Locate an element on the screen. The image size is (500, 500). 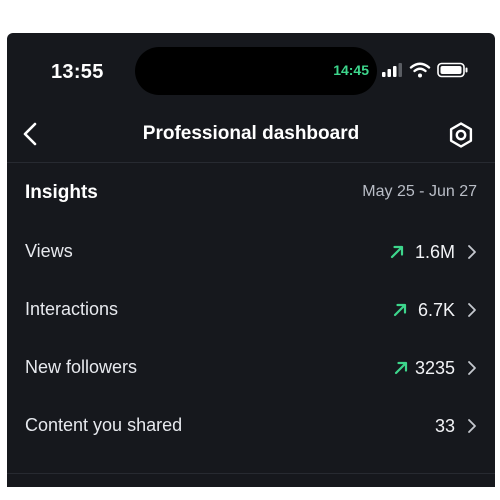
battery-icon is located at coordinates (452, 70).